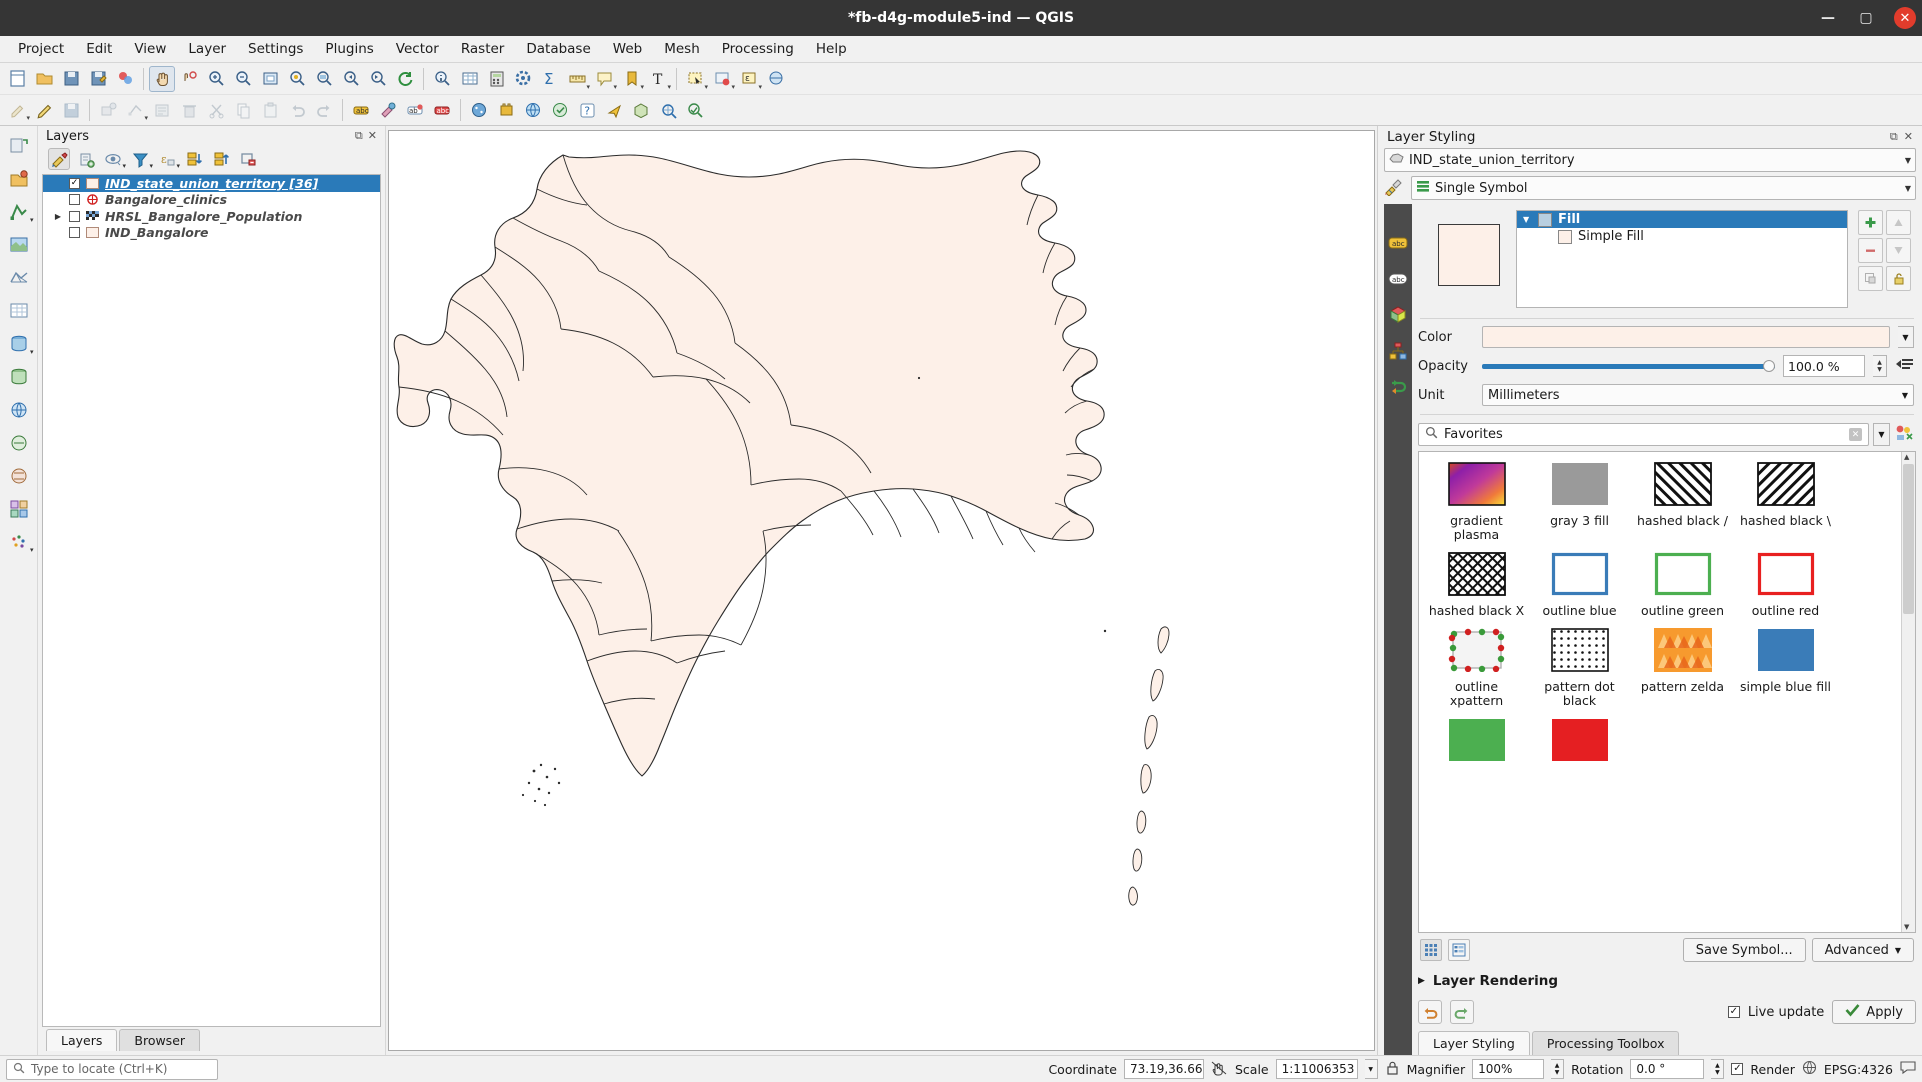  I want to click on menu-raster: Raster, so click(483, 49).